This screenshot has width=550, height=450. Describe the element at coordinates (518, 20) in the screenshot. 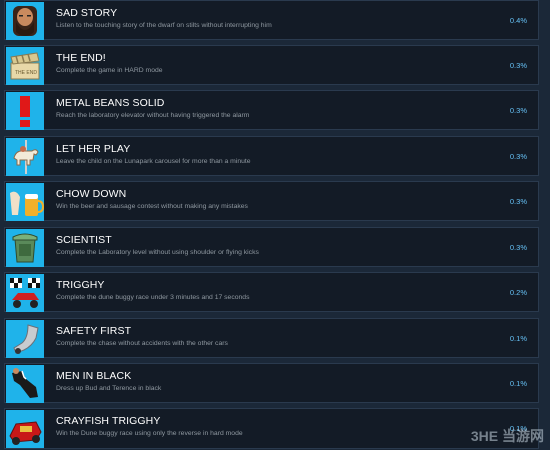

I see `unlock-percentage: 0.4%` at that location.